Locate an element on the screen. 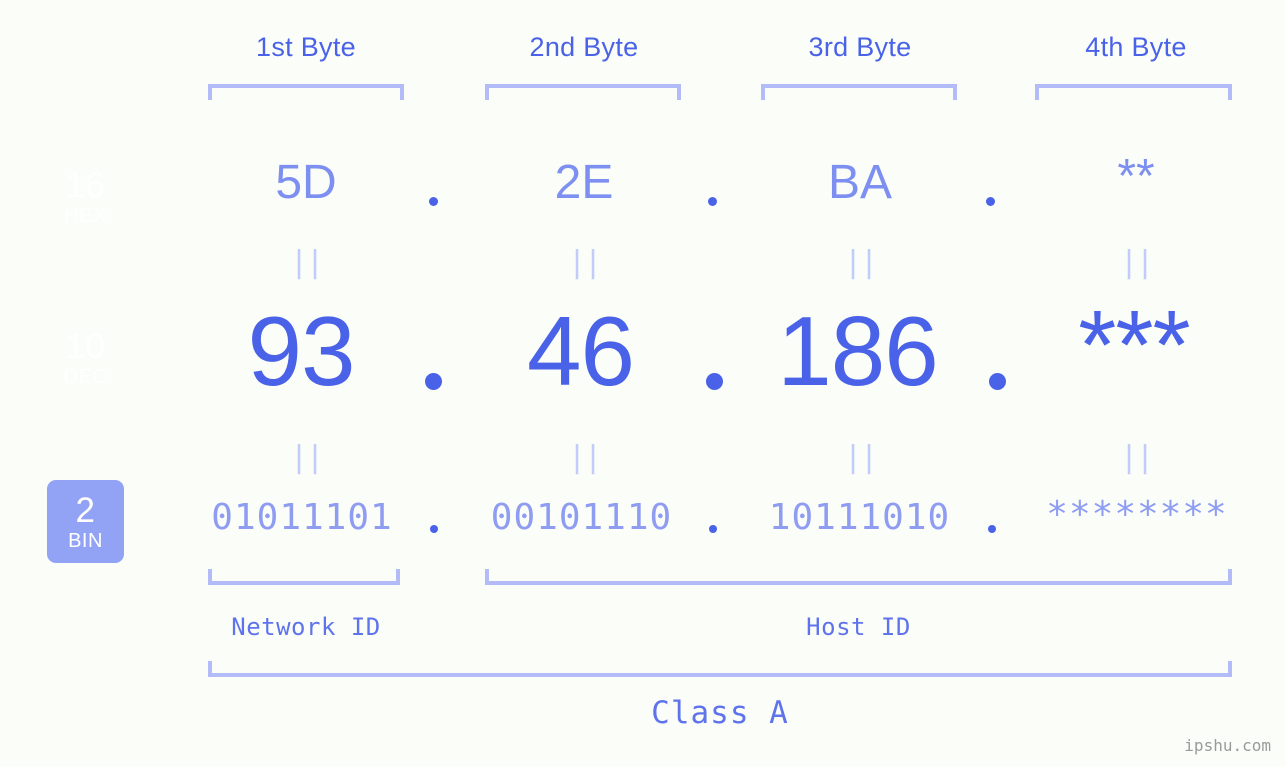 The height and width of the screenshot is (767, 1285). equals-mark-hex-dec-1: || is located at coordinates (306, 262).